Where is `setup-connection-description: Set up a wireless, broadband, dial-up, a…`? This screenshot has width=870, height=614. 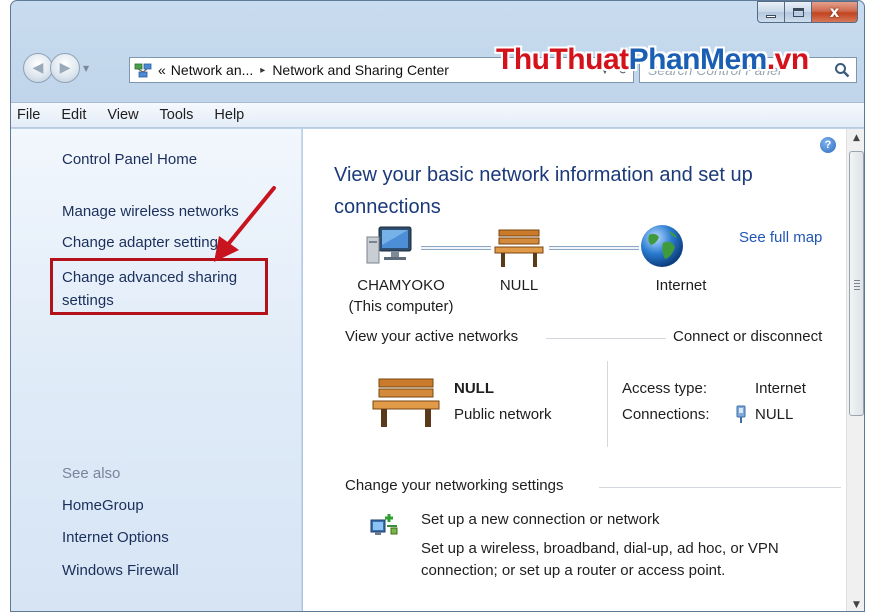
setup-connection-description: Set up a wireless, broadband, dial-up, a… is located at coordinates (600, 559).